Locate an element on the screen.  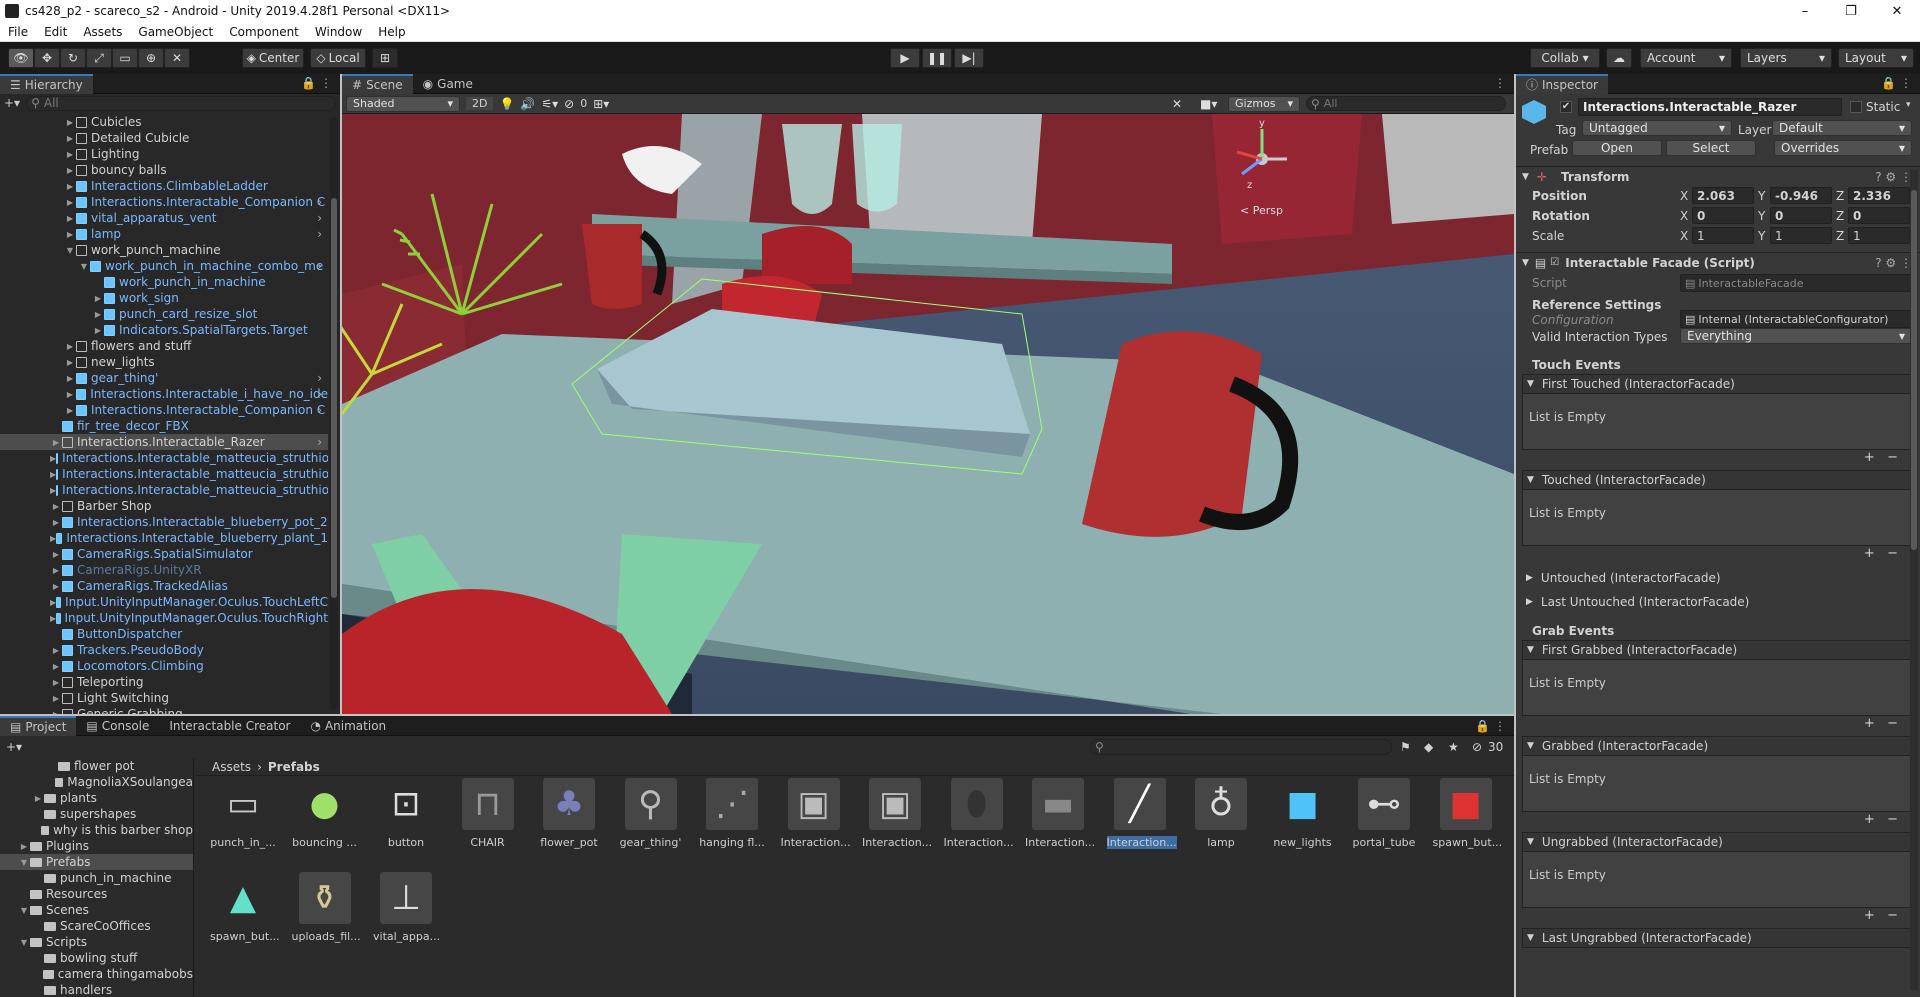
hierarchy-item: ▶ Cubicles is located at coordinates (164, 122).